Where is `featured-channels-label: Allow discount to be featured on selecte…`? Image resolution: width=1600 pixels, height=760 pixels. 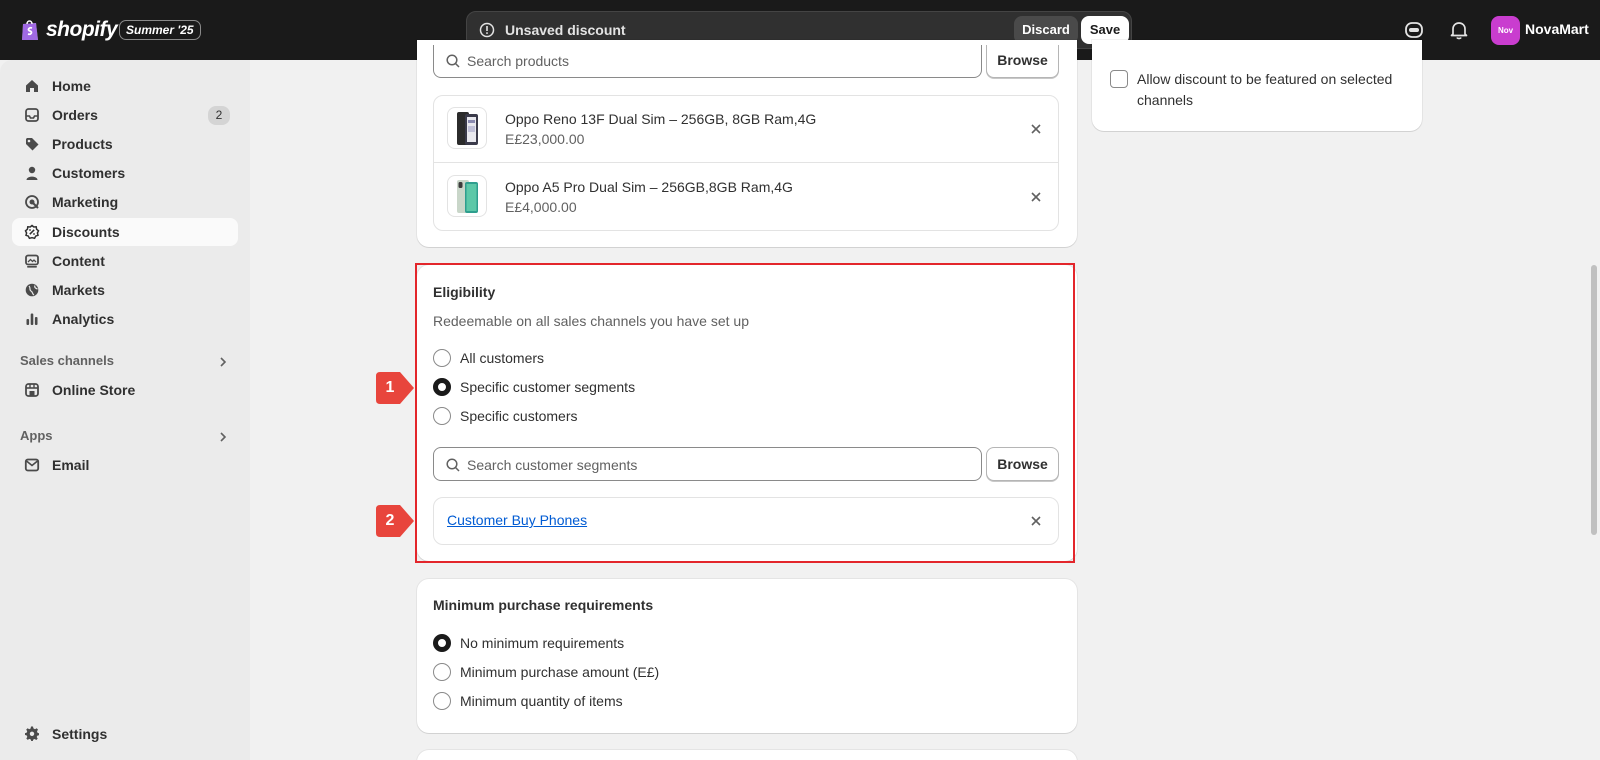 featured-channels-label: Allow discount to be featured on selecte… is located at coordinates (1265, 89).